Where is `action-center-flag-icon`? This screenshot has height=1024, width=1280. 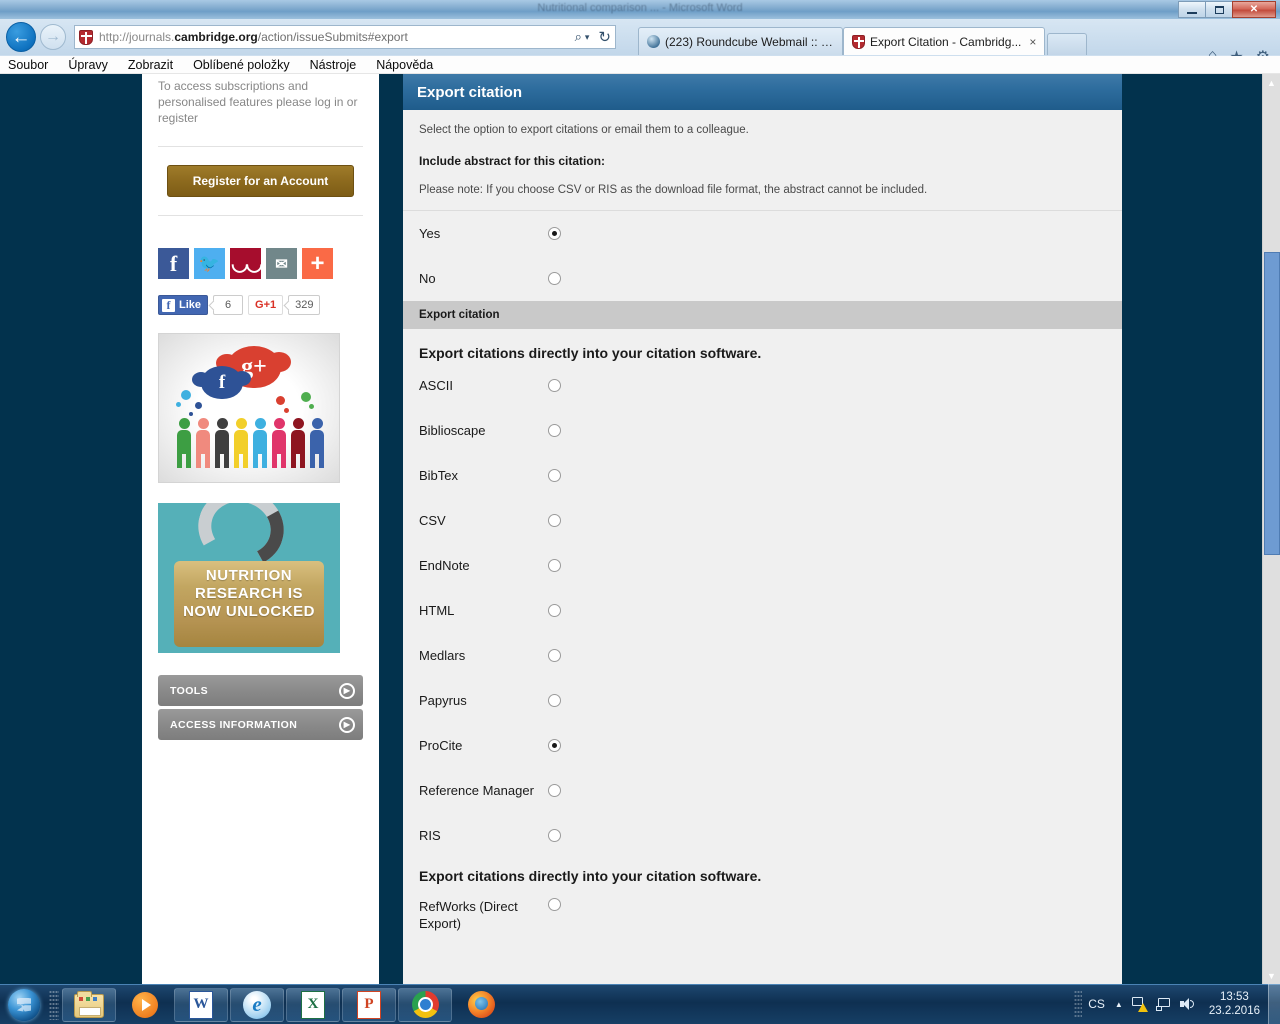
action-center-flag-icon is located at coordinates (1139, 1004).